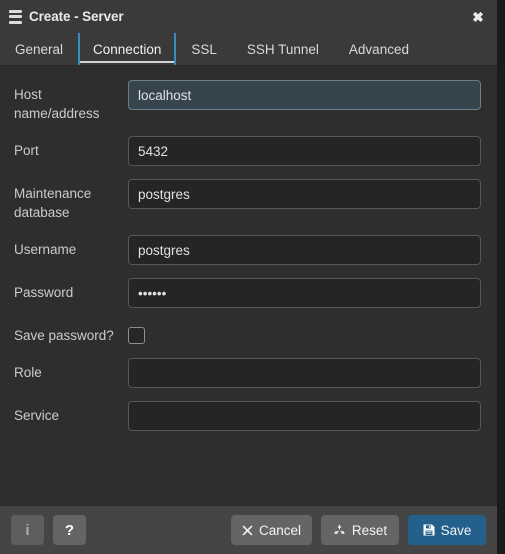  I want to click on port-input, so click(304, 151).